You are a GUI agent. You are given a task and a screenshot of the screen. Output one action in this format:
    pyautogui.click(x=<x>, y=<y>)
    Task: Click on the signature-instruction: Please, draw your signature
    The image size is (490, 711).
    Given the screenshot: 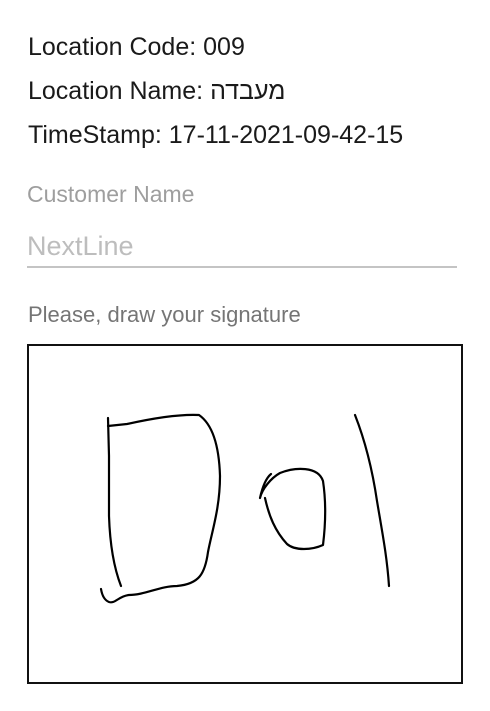 What is the action you would take?
    pyautogui.click(x=164, y=314)
    